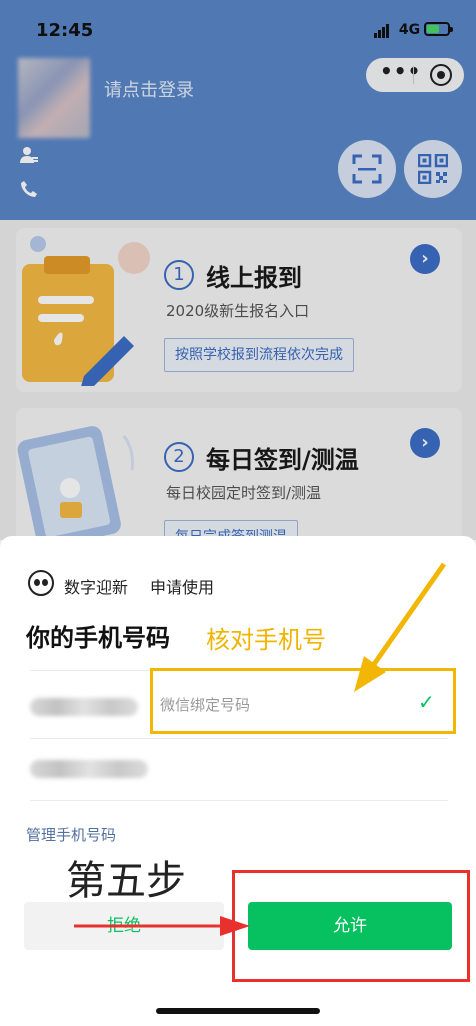 This screenshot has height=1026, width=476. Describe the element at coordinates (96, 587) in the screenshot. I see `app-name: 数字迎新` at that location.